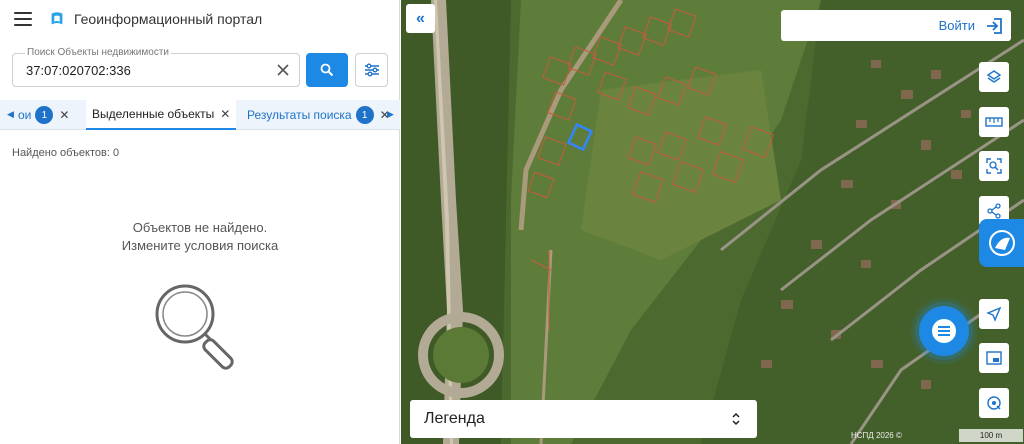 The image size is (1024, 444). What do you see at coordinates (66, 153) in the screenshot?
I see `found-count: Найдено объектов: 0` at bounding box center [66, 153].